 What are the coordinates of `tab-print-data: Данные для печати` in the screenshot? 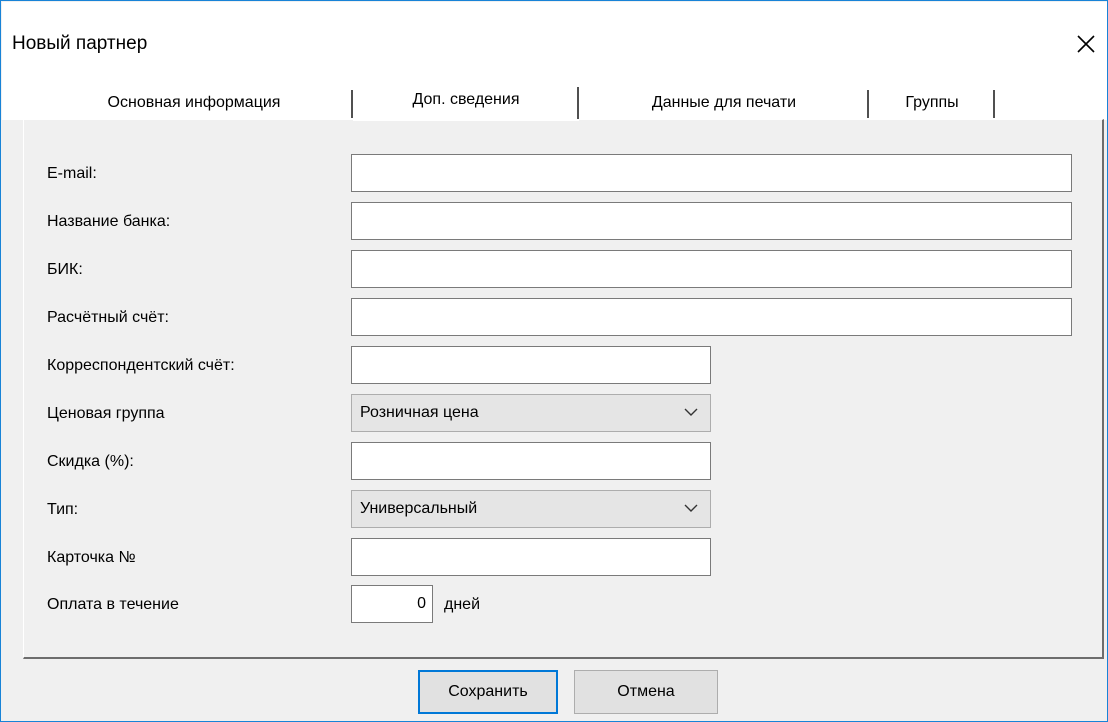 It's located at (724, 104).